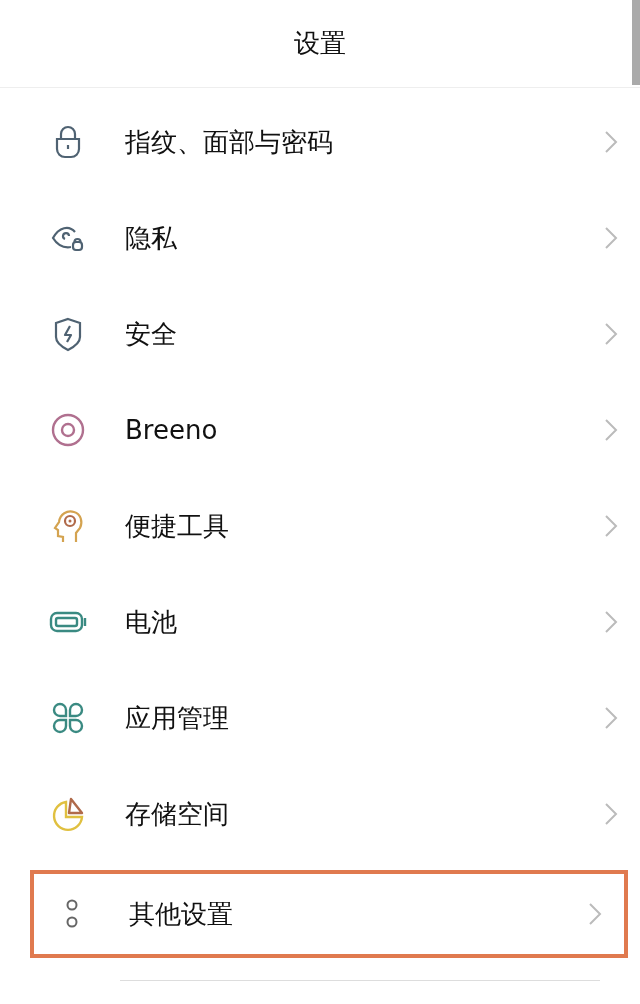  Describe the element at coordinates (151, 622) in the screenshot. I see `item-label: 电池` at that location.